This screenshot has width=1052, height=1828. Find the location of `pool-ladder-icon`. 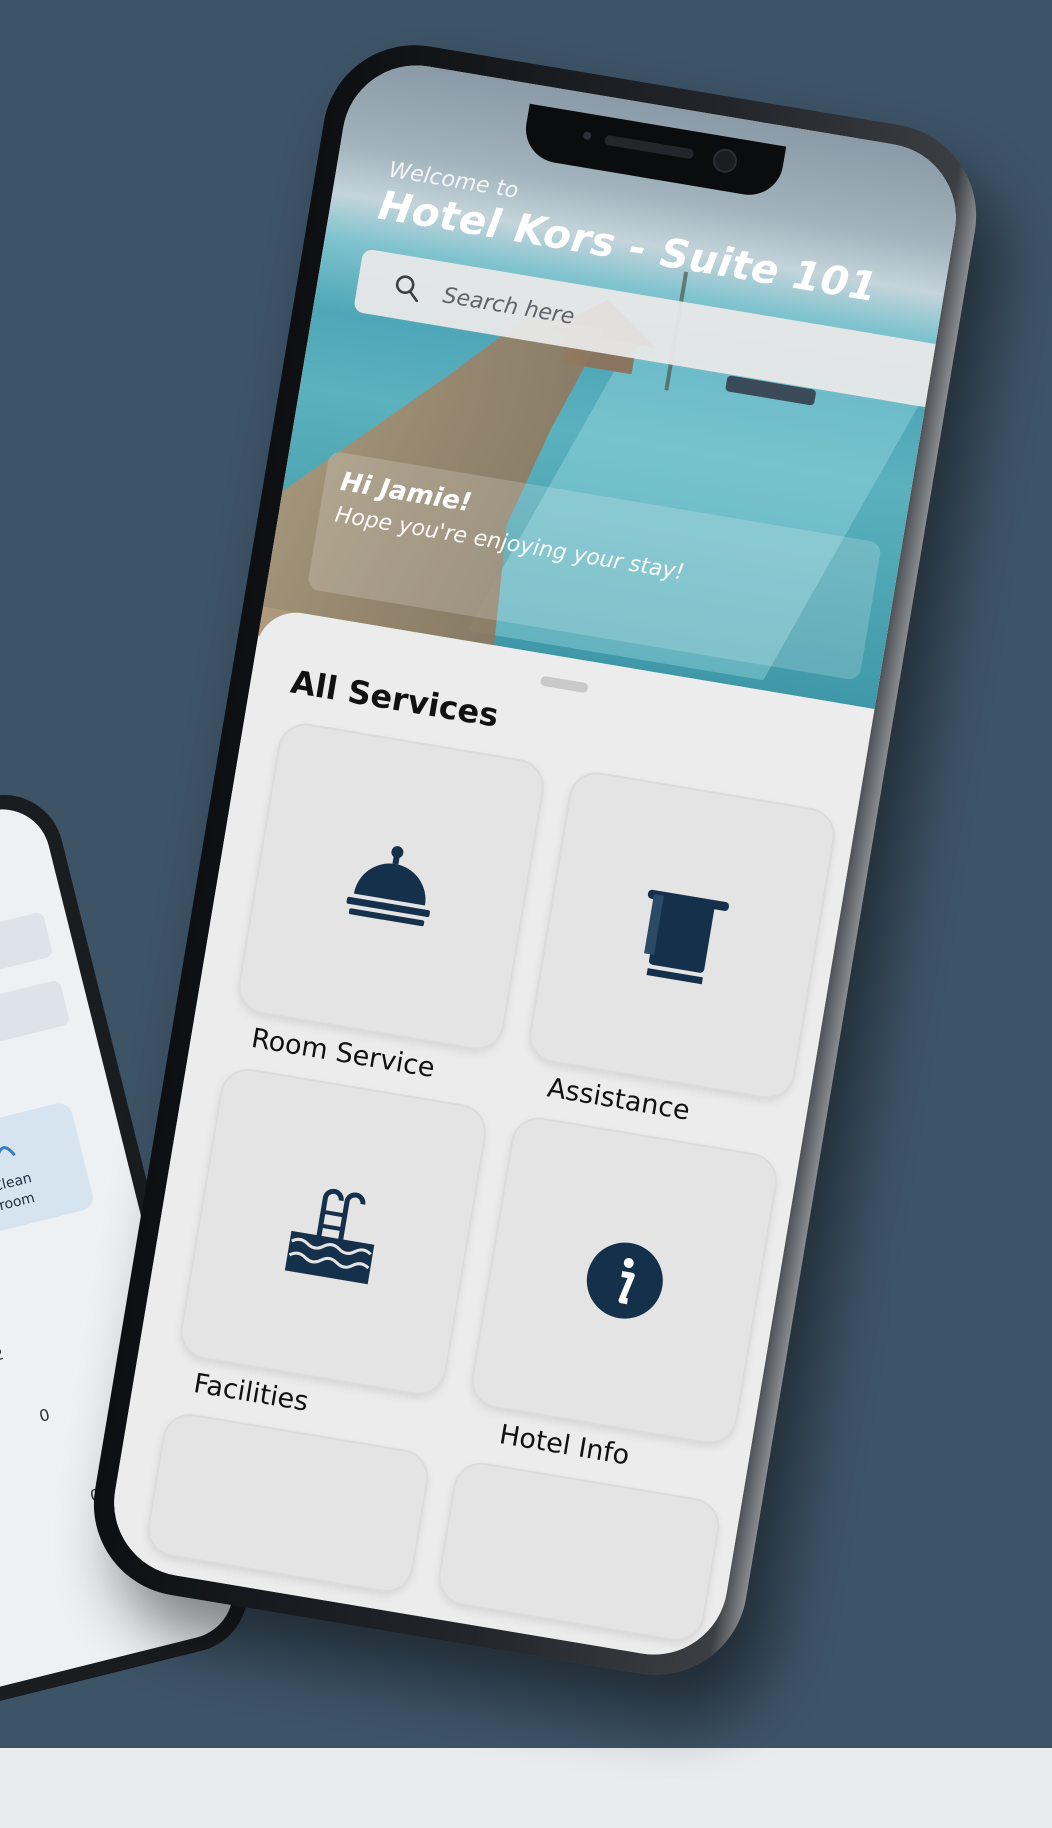

pool-ladder-icon is located at coordinates (329, 1236).